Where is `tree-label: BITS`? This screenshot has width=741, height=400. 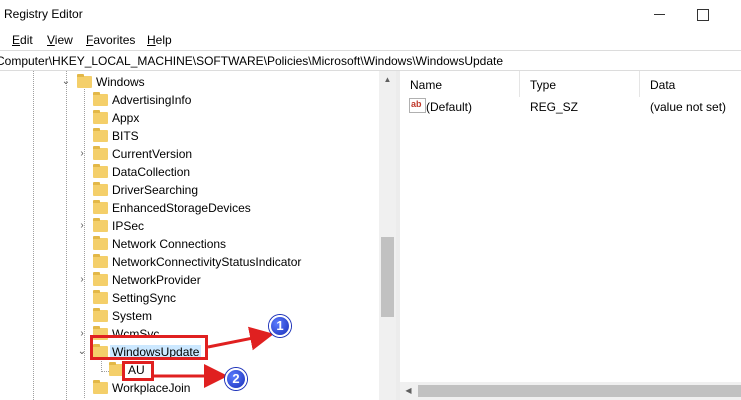 tree-label: BITS is located at coordinates (125, 136).